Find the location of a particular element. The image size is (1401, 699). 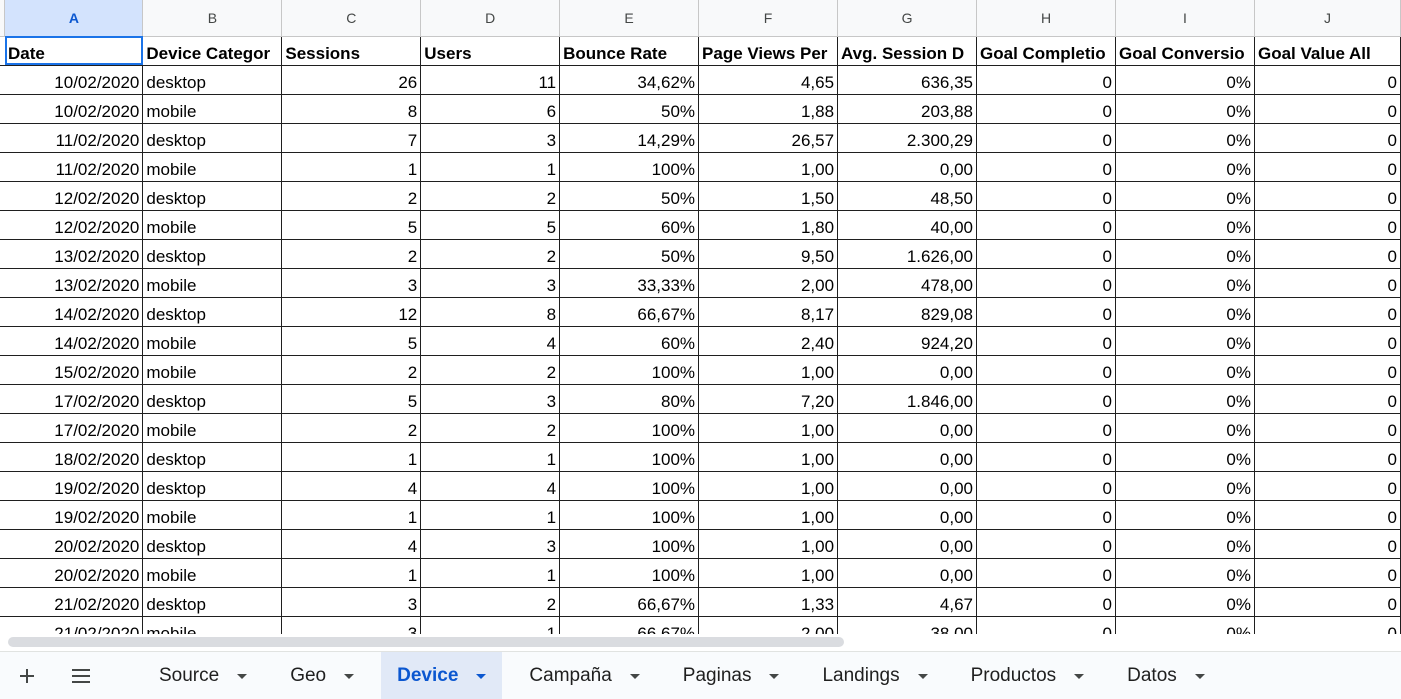

column-header-a: A is located at coordinates (74, 18).